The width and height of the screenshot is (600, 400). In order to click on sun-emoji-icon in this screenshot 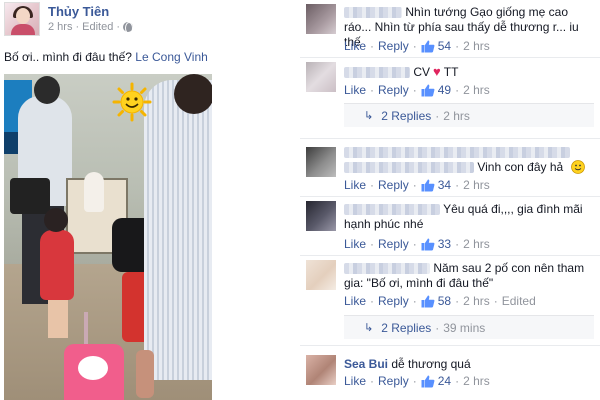, I will do `click(132, 102)`.